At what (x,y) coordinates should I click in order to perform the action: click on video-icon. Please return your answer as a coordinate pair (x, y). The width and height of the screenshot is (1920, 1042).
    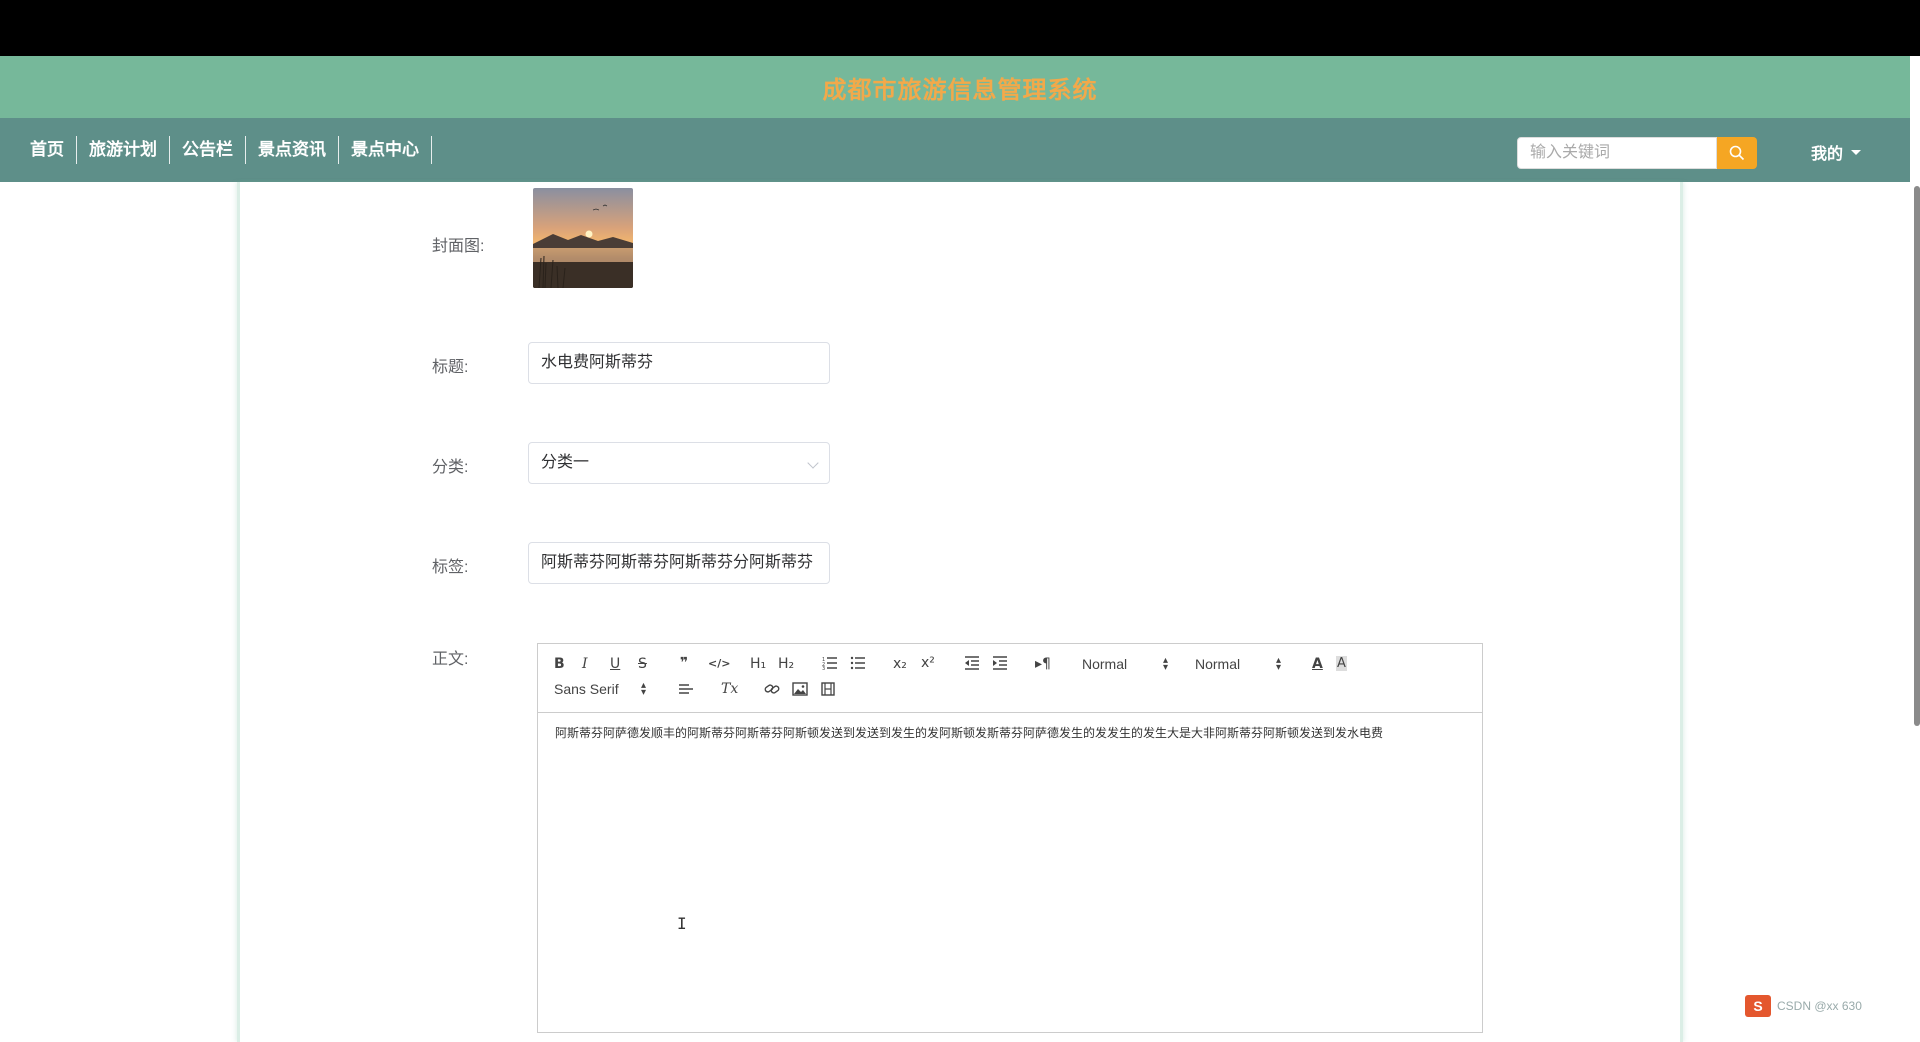
    Looking at the image, I should click on (828, 689).